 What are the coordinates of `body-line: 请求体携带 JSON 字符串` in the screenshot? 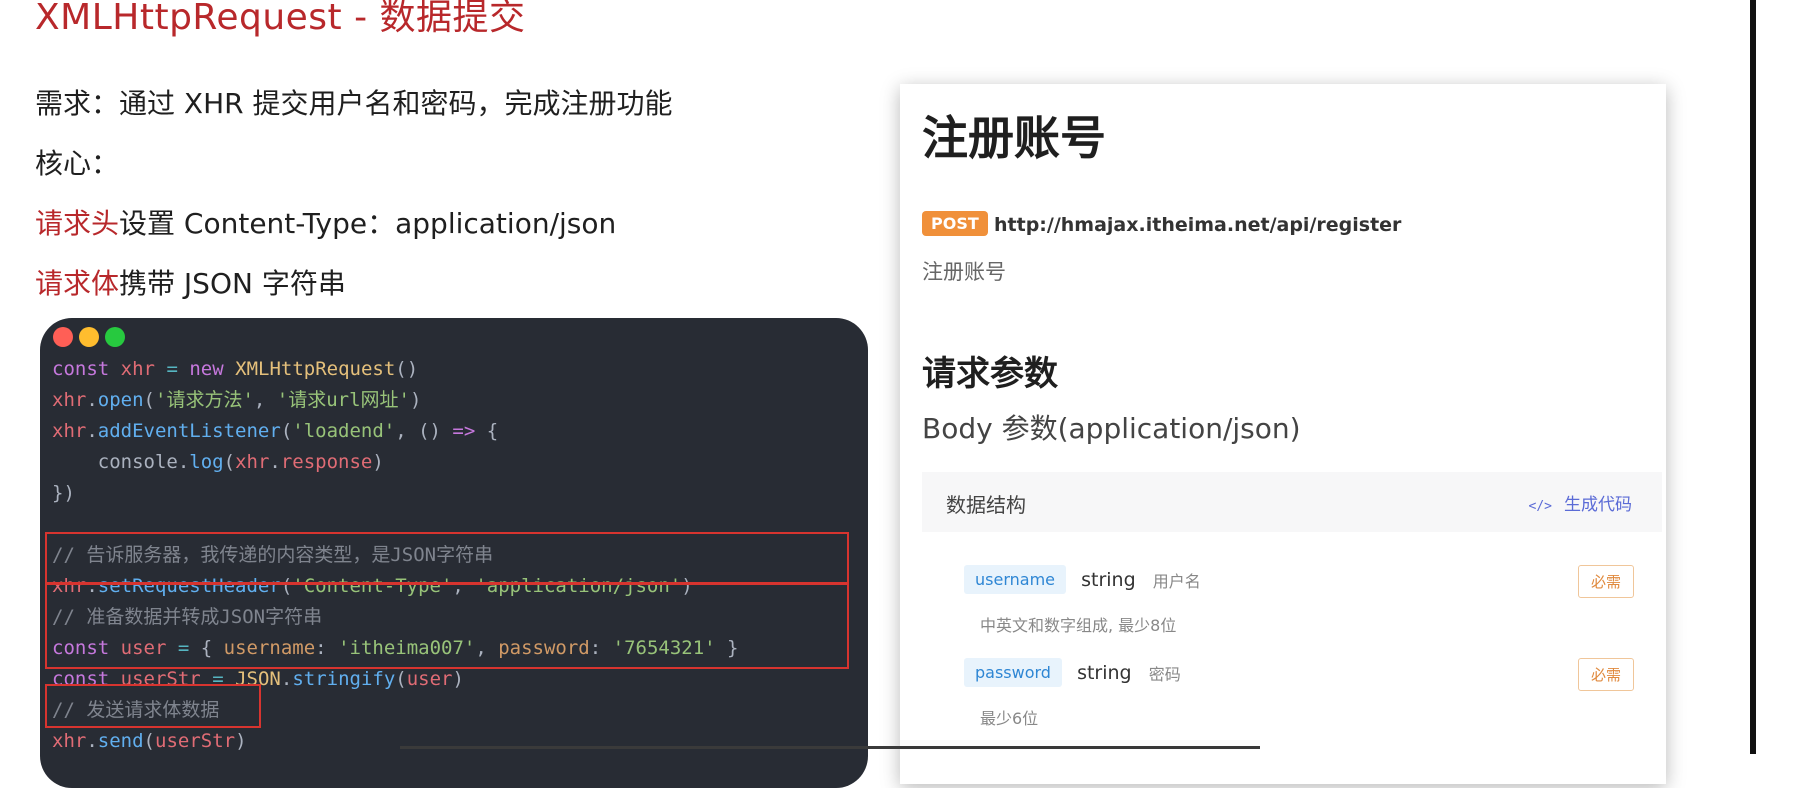 It's located at (190, 282).